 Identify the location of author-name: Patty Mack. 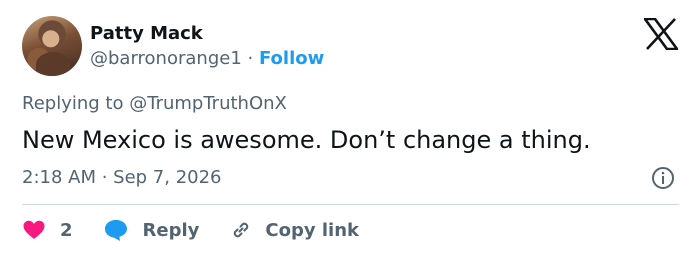
(146, 34).